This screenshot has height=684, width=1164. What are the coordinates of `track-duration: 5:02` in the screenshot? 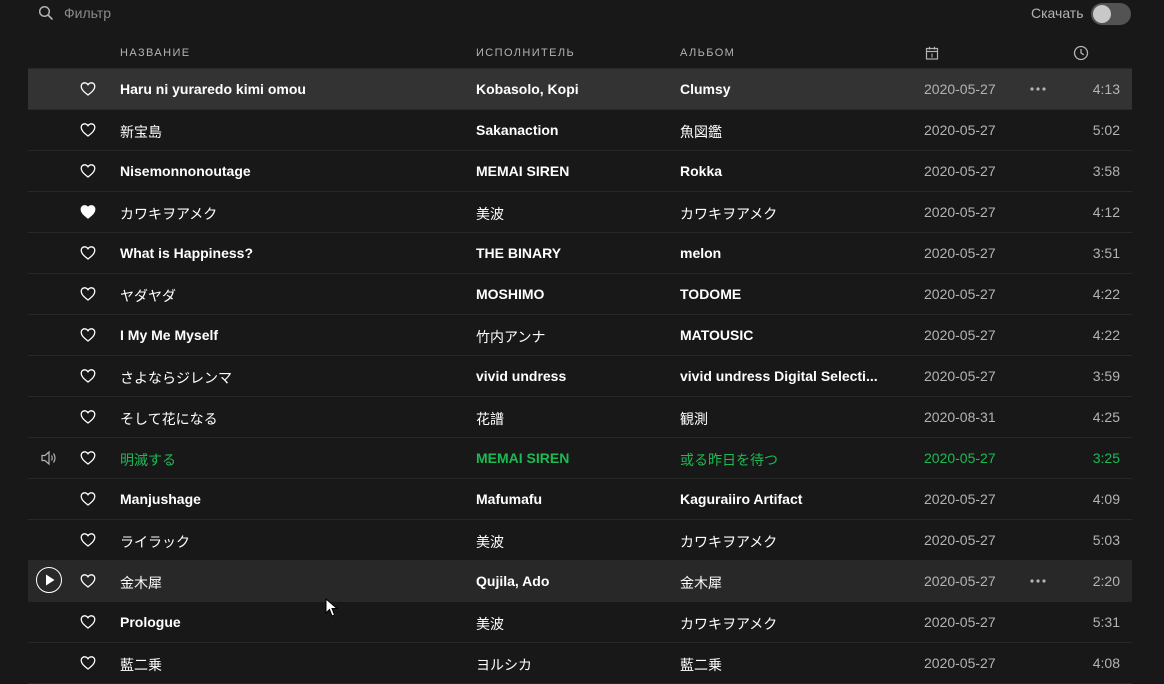 It's located at (1106, 130).